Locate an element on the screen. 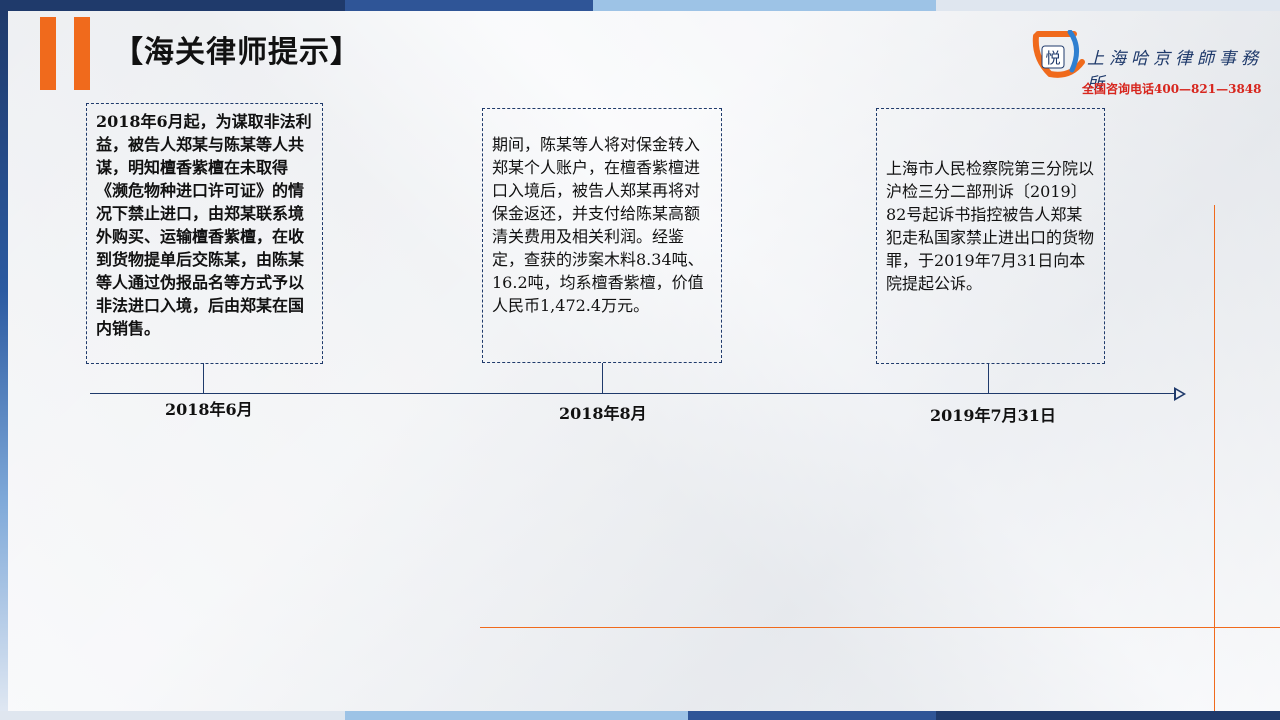 This screenshot has height=720, width=1280. svg-text: 悦 is located at coordinates (1052, 58).